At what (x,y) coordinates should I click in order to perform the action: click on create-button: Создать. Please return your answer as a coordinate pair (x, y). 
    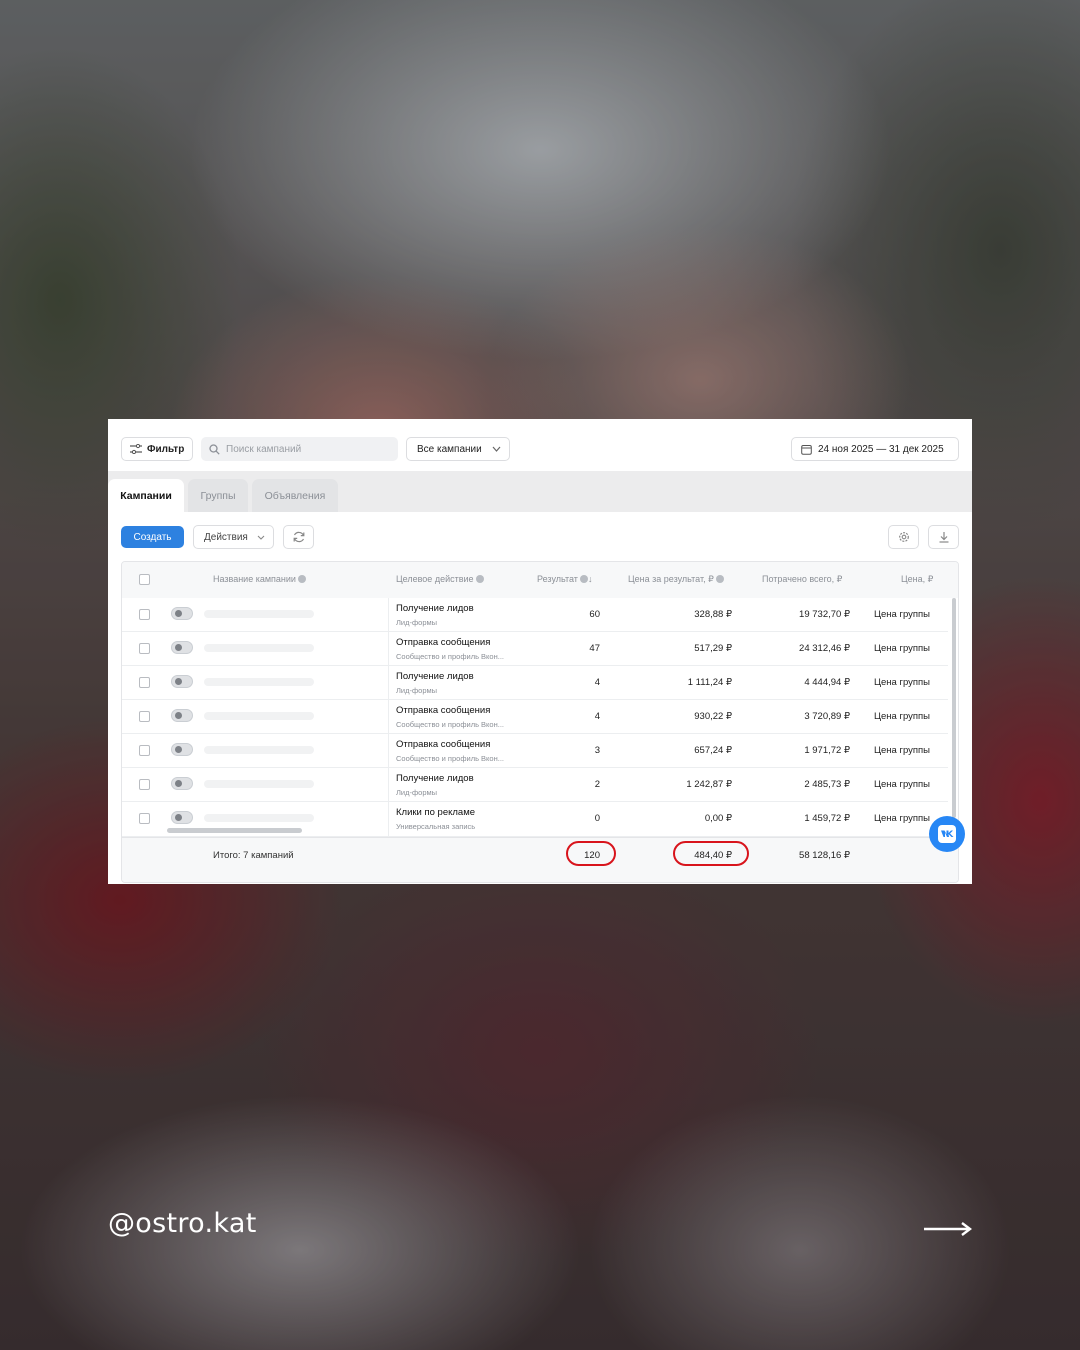
    Looking at the image, I should click on (152, 537).